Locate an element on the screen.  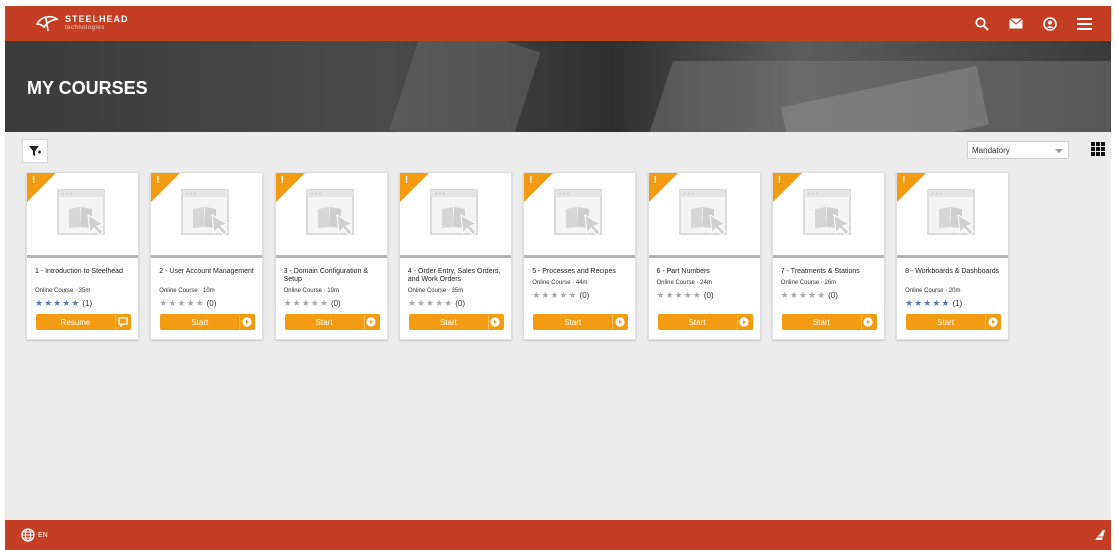
course-meta: Online Course · 44m is located at coordinates (560, 283).